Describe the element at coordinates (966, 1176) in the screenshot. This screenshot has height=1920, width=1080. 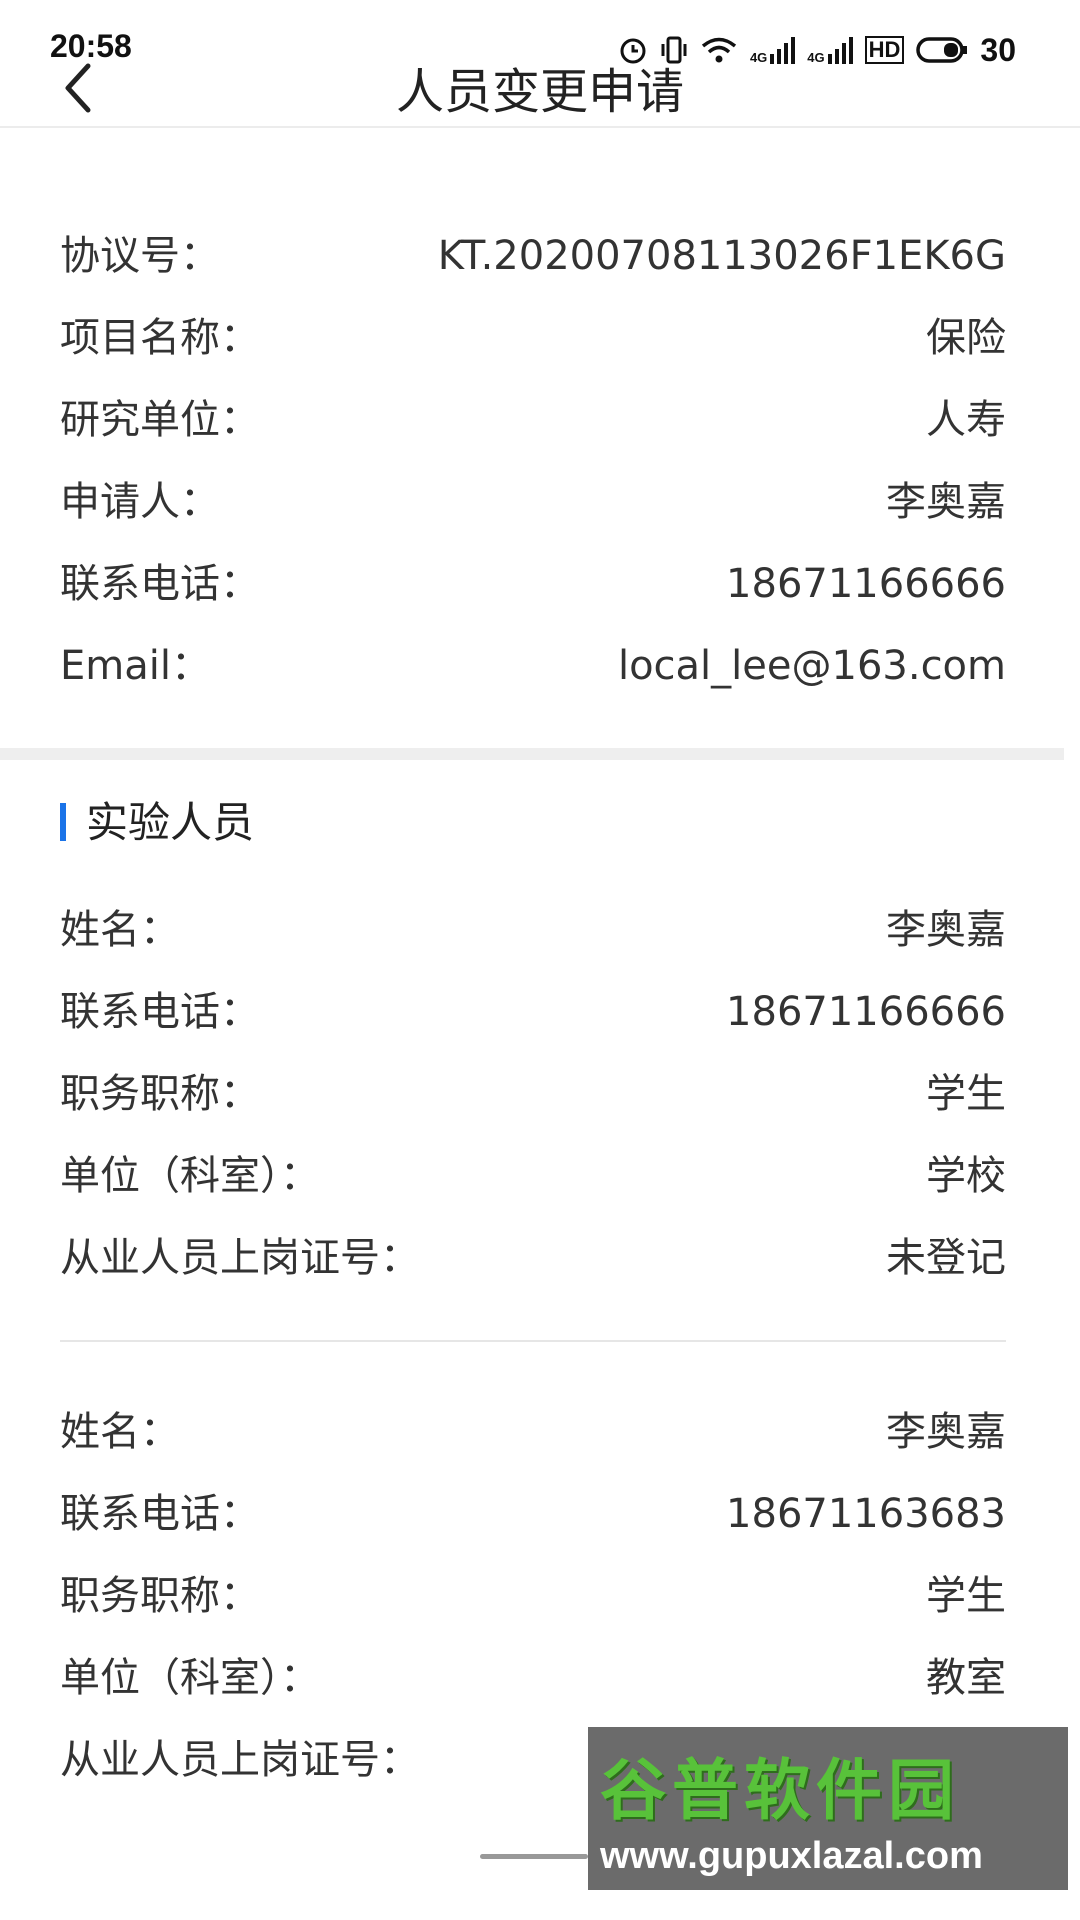
I see `person-value: 学校` at that location.